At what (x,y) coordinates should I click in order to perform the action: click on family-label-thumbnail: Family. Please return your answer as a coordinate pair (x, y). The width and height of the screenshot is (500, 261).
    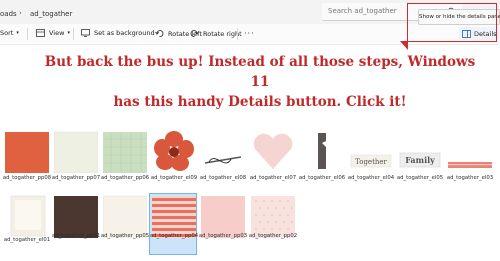
    Looking at the image, I should click on (420, 160).